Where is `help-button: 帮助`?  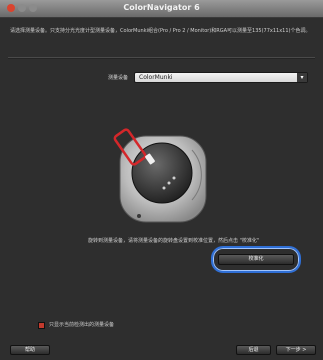 help-button: 帮助 is located at coordinates (30, 350).